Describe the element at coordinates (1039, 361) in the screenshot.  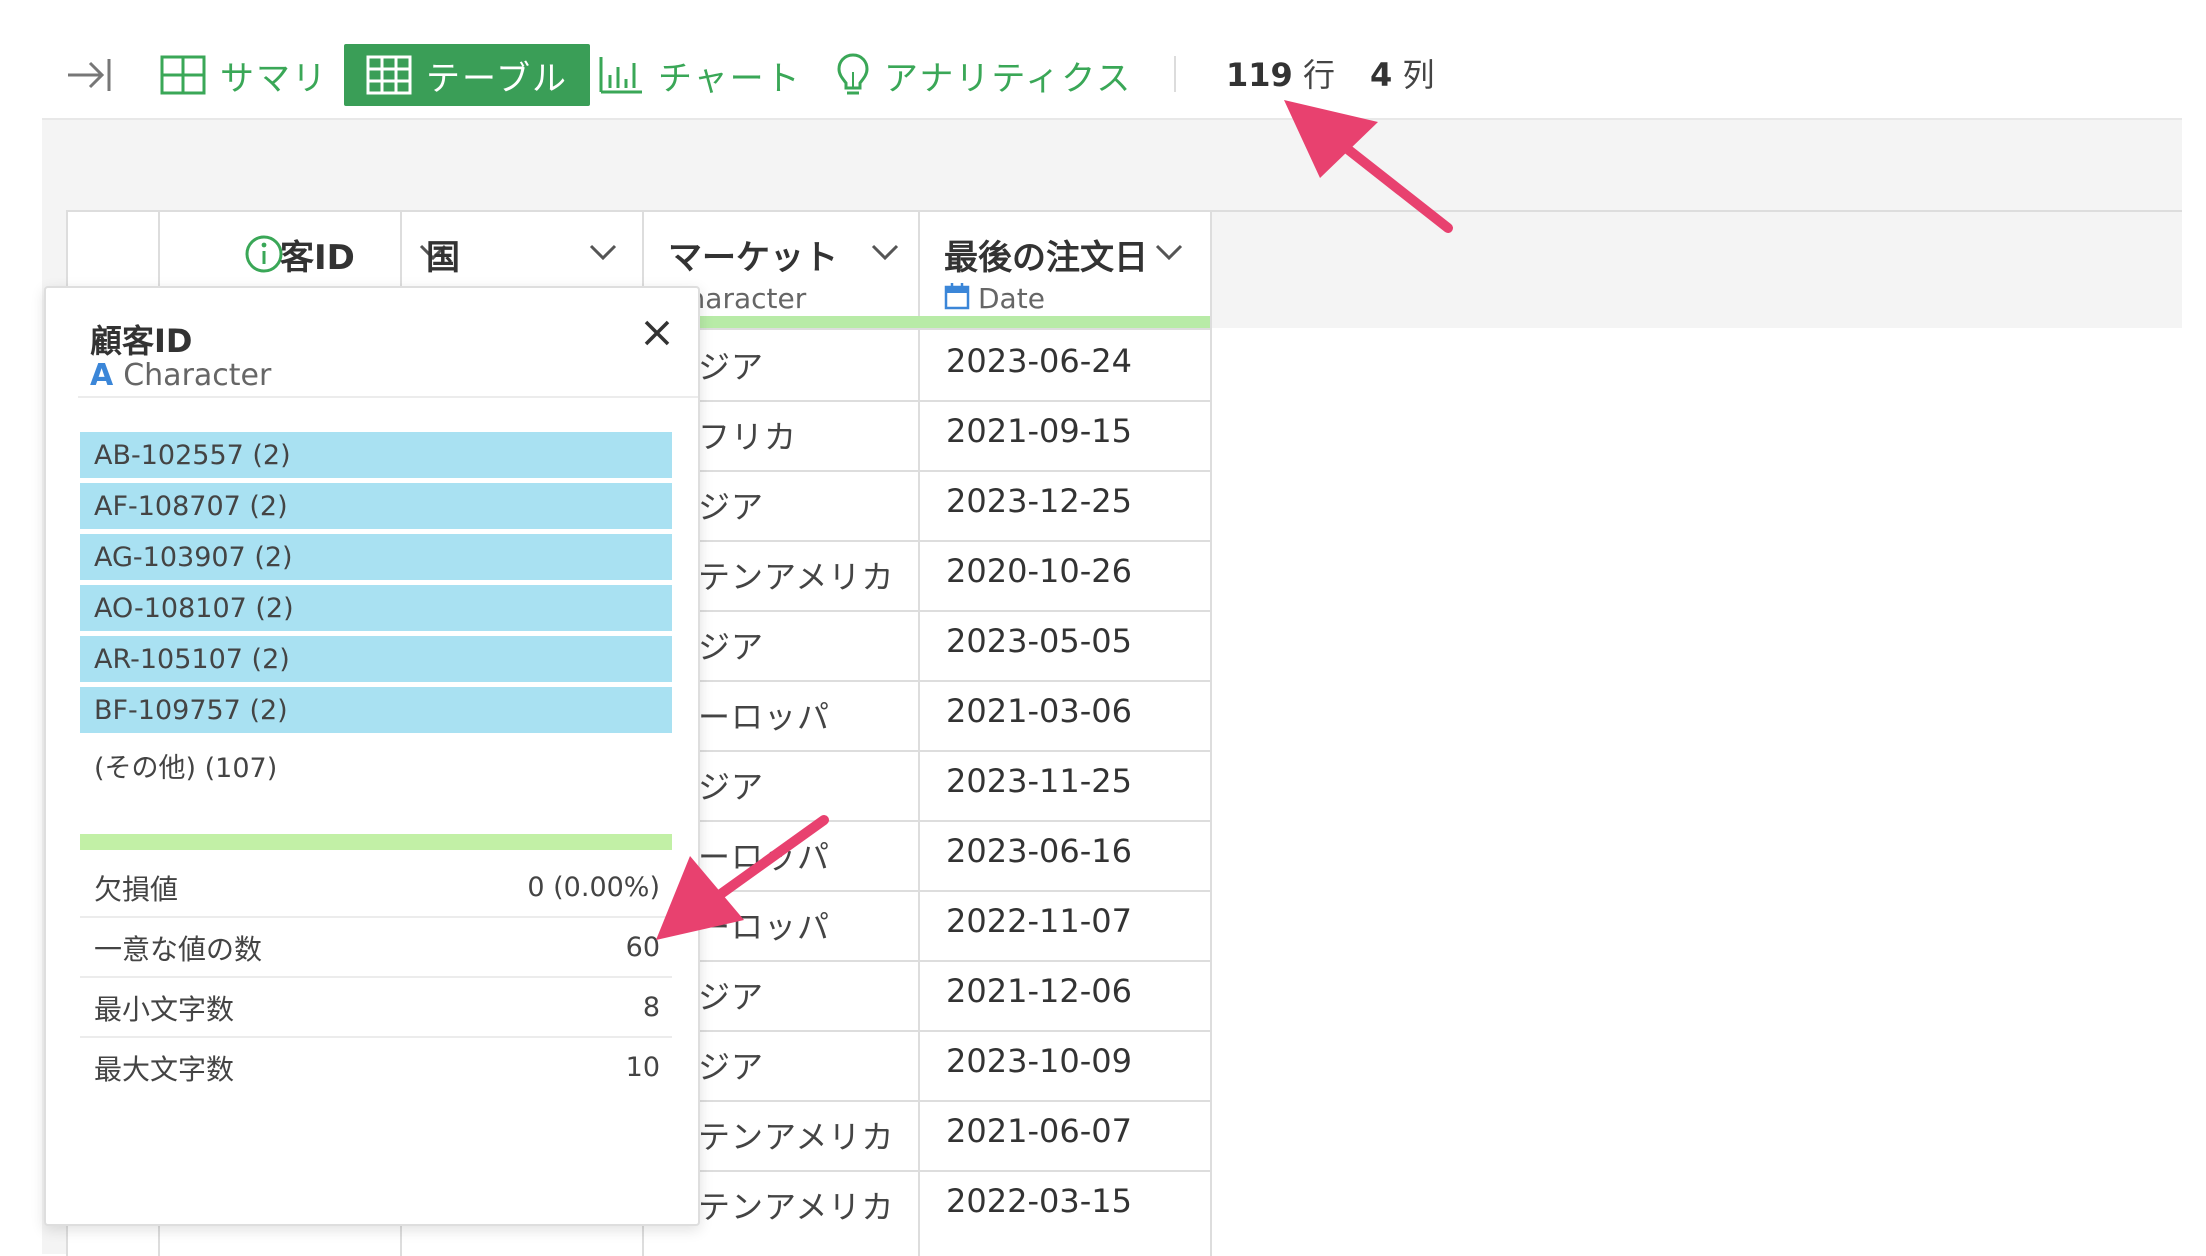
I see `cell-date: 2023-06-24` at that location.